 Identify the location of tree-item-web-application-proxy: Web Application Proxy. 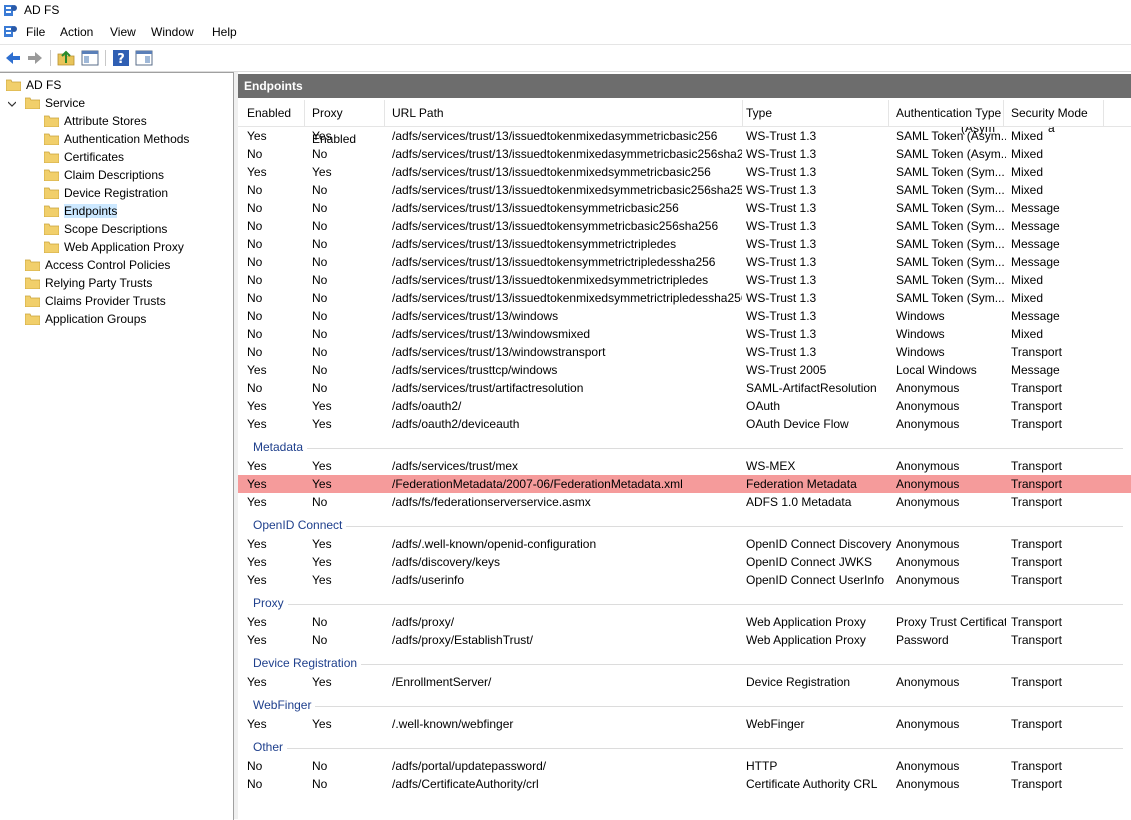
(114, 247).